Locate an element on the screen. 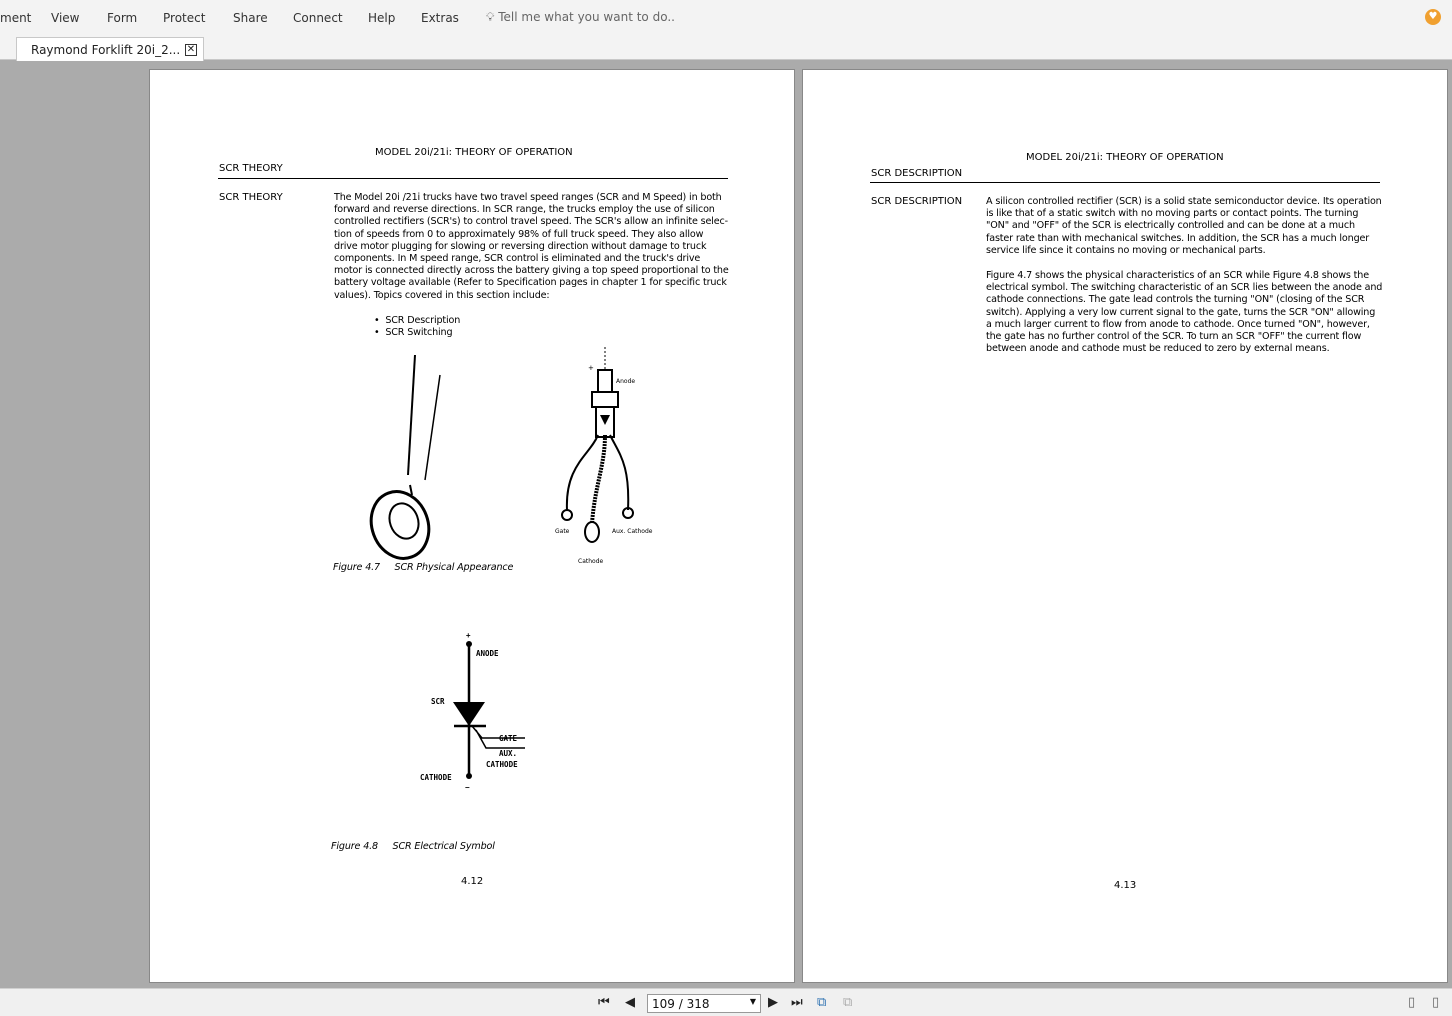 Image resolution: width=1452 pixels, height=1016 pixels. bullet-list: • SCR Description • SCR Switching is located at coordinates (417, 327).